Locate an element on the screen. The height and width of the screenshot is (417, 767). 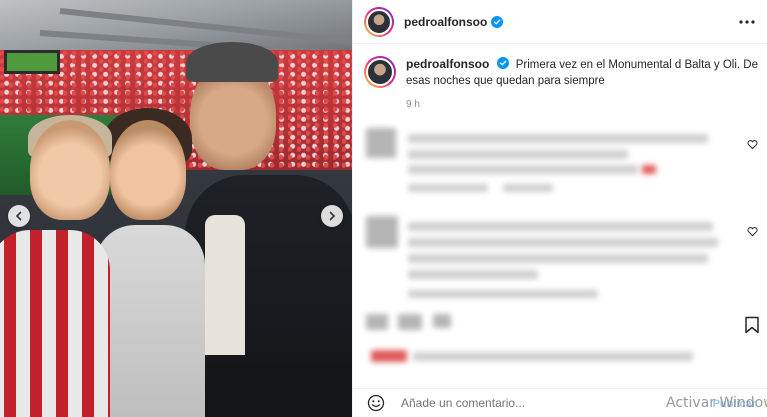
girl-body is located at coordinates (150, 321).